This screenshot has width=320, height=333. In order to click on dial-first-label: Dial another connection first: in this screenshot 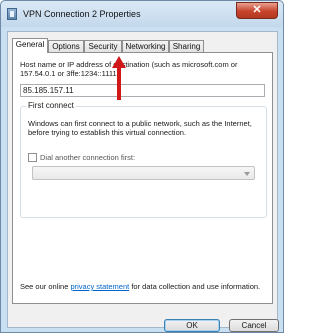, I will do `click(87, 157)`.